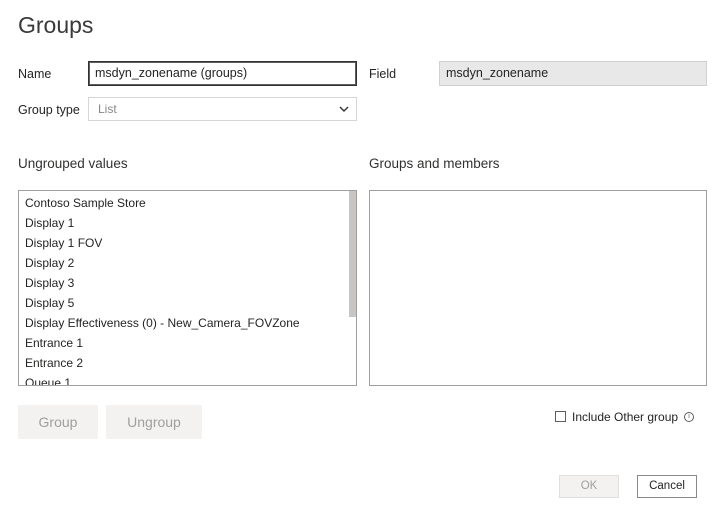  Describe the element at coordinates (107, 109) in the screenshot. I see `group-type-value: List` at that location.